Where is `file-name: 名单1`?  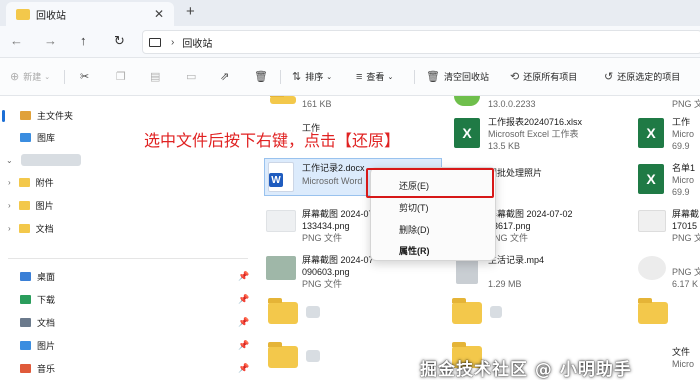
file-name: 名单1 is located at coordinates (684, 168).